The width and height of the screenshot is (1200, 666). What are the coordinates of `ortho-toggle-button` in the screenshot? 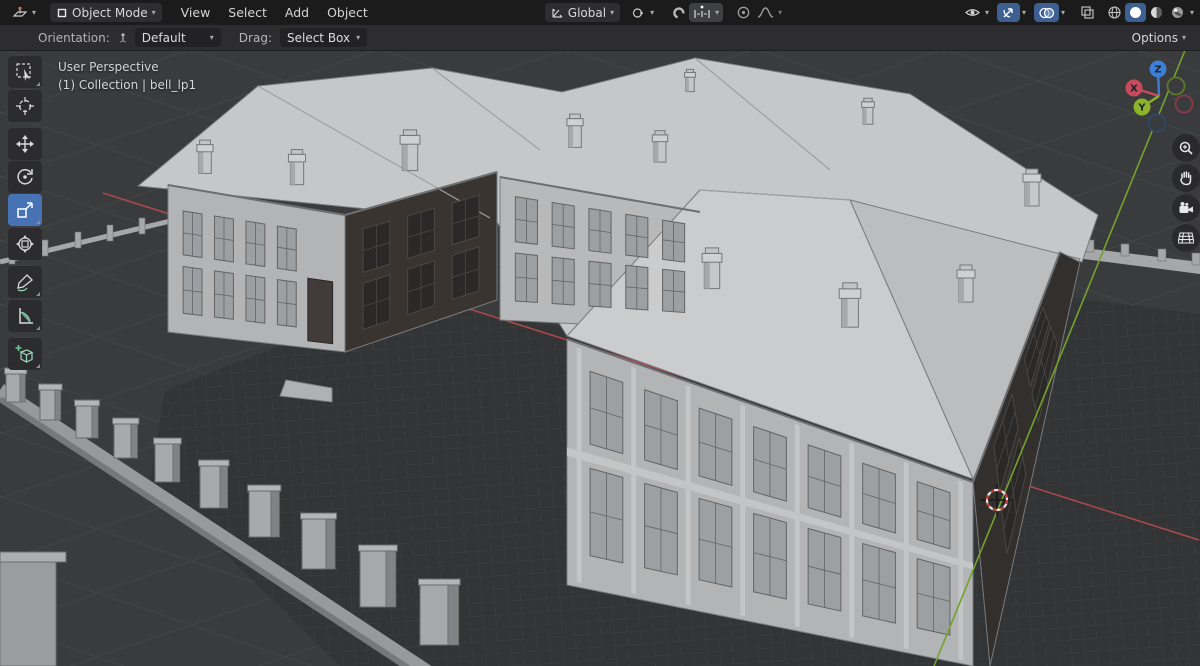 It's located at (1186, 238).